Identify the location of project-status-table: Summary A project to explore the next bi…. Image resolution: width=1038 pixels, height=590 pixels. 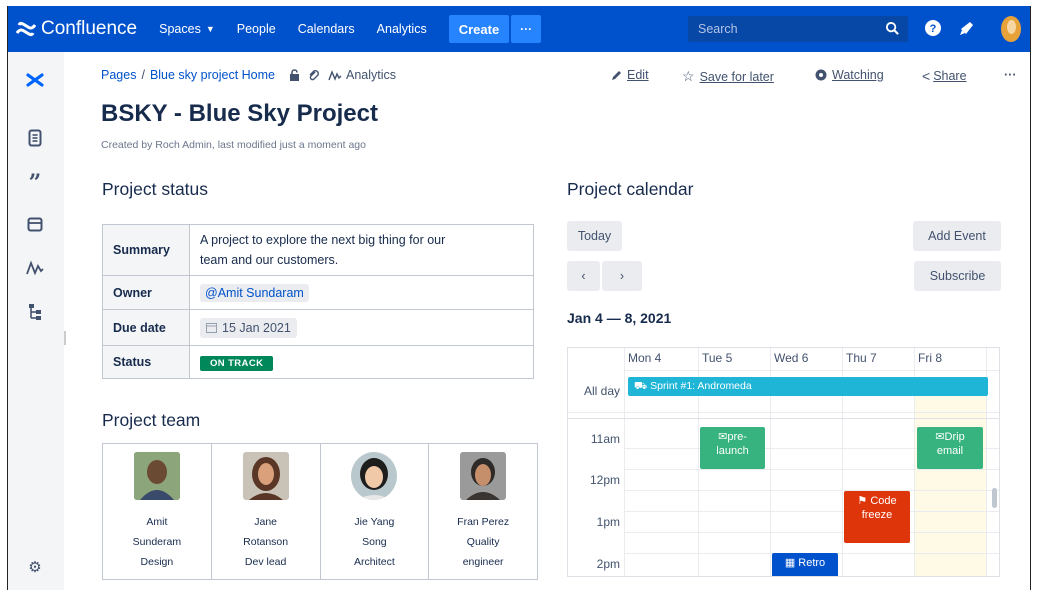
(318, 301).